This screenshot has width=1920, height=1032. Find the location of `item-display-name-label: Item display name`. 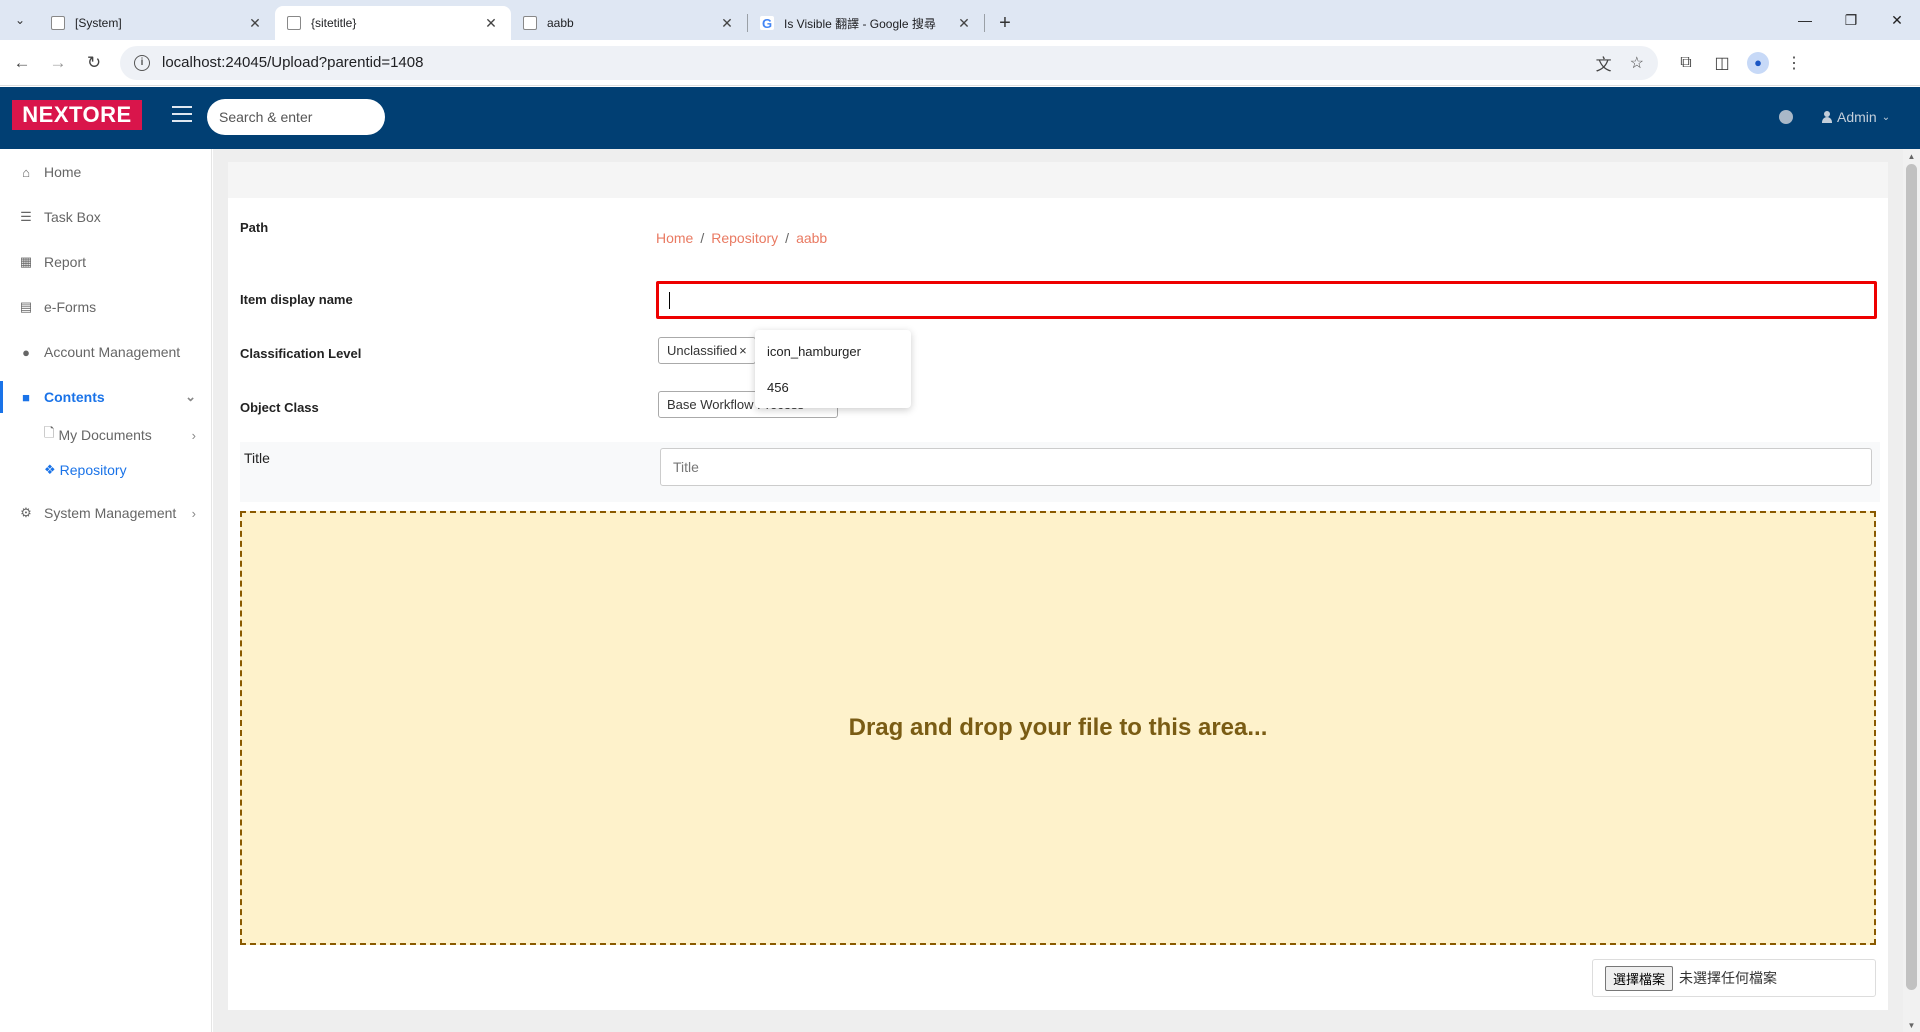

item-display-name-label: Item display name is located at coordinates (296, 299).